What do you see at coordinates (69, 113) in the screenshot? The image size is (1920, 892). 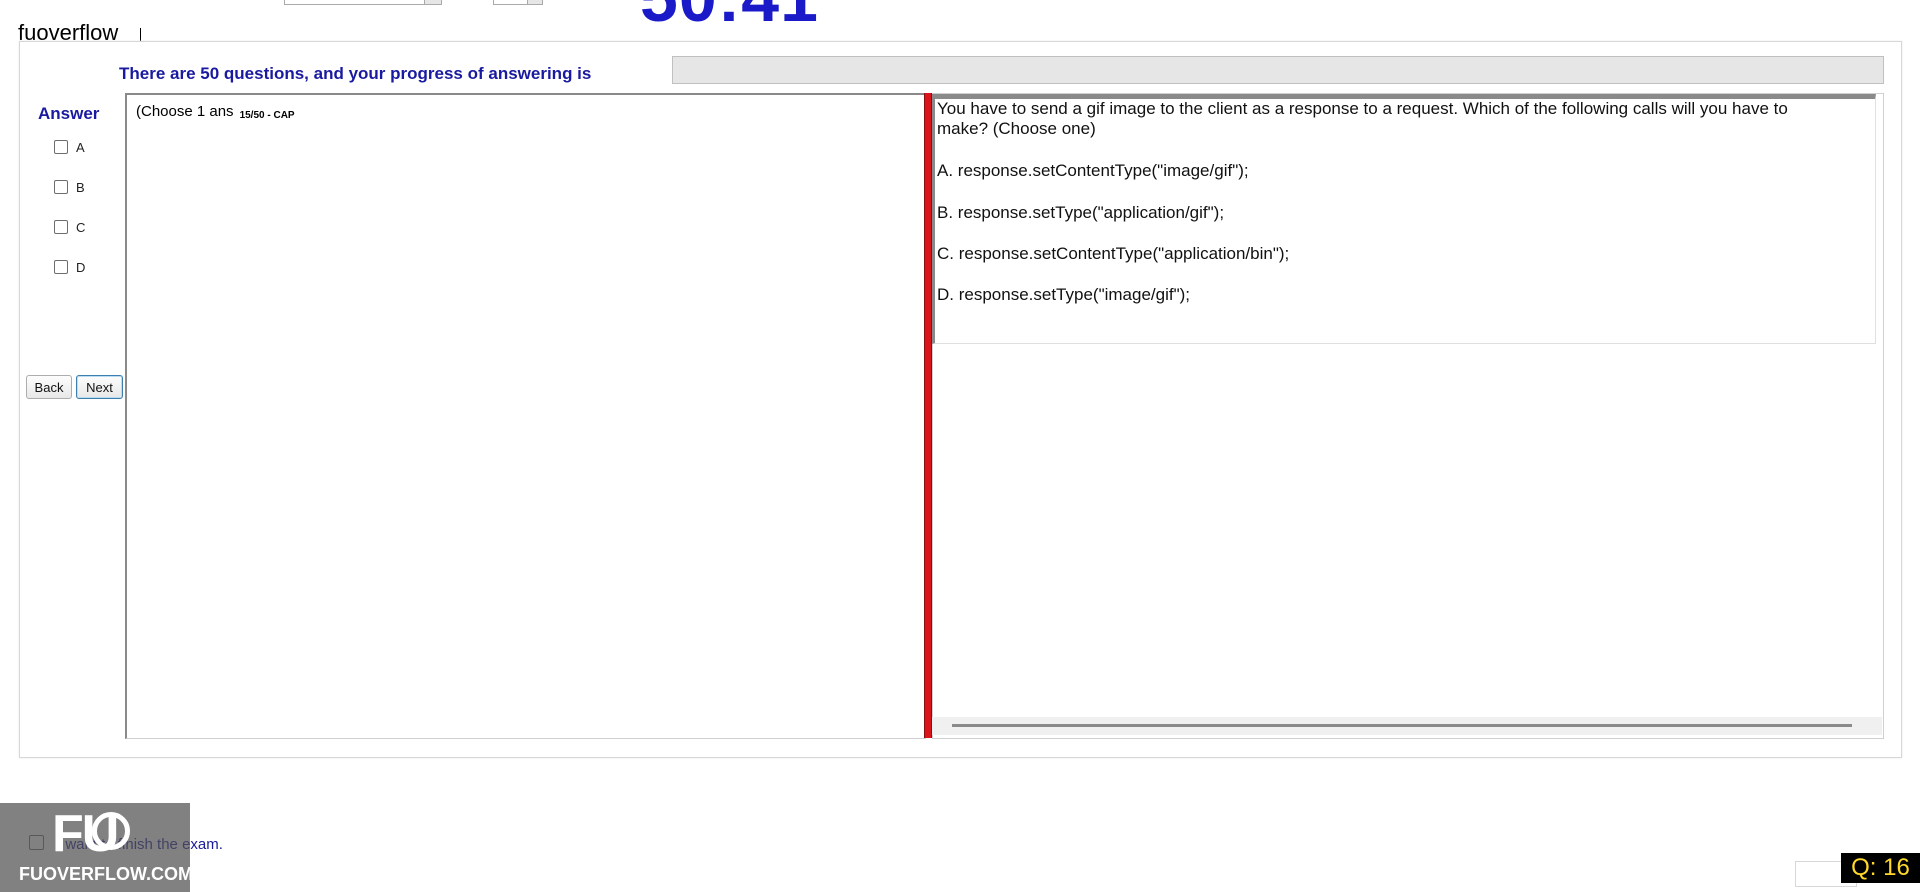 I see `answer-title: Answer` at bounding box center [69, 113].